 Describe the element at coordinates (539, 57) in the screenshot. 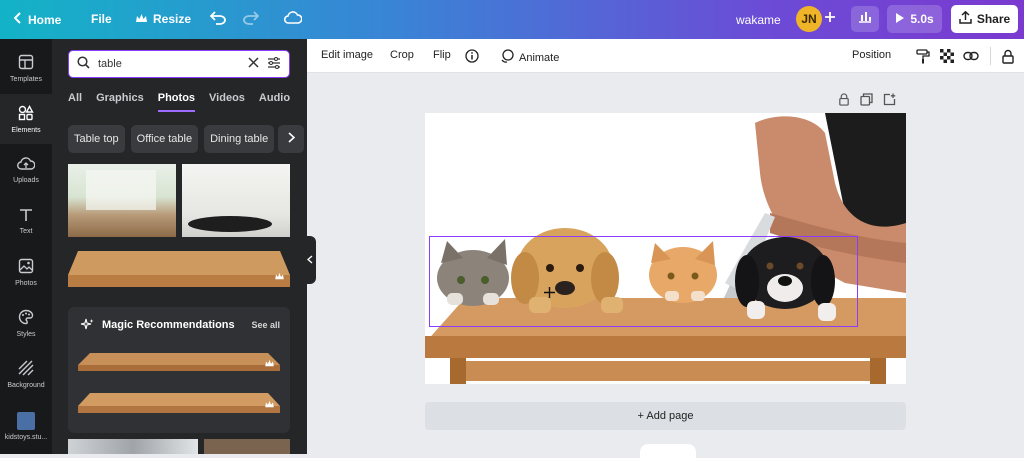

I see `animate-label: Animate` at that location.